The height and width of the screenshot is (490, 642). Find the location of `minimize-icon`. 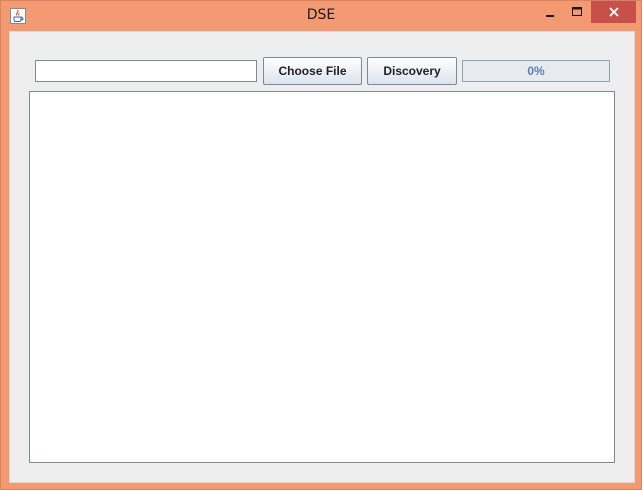

minimize-icon is located at coordinates (550, 16).